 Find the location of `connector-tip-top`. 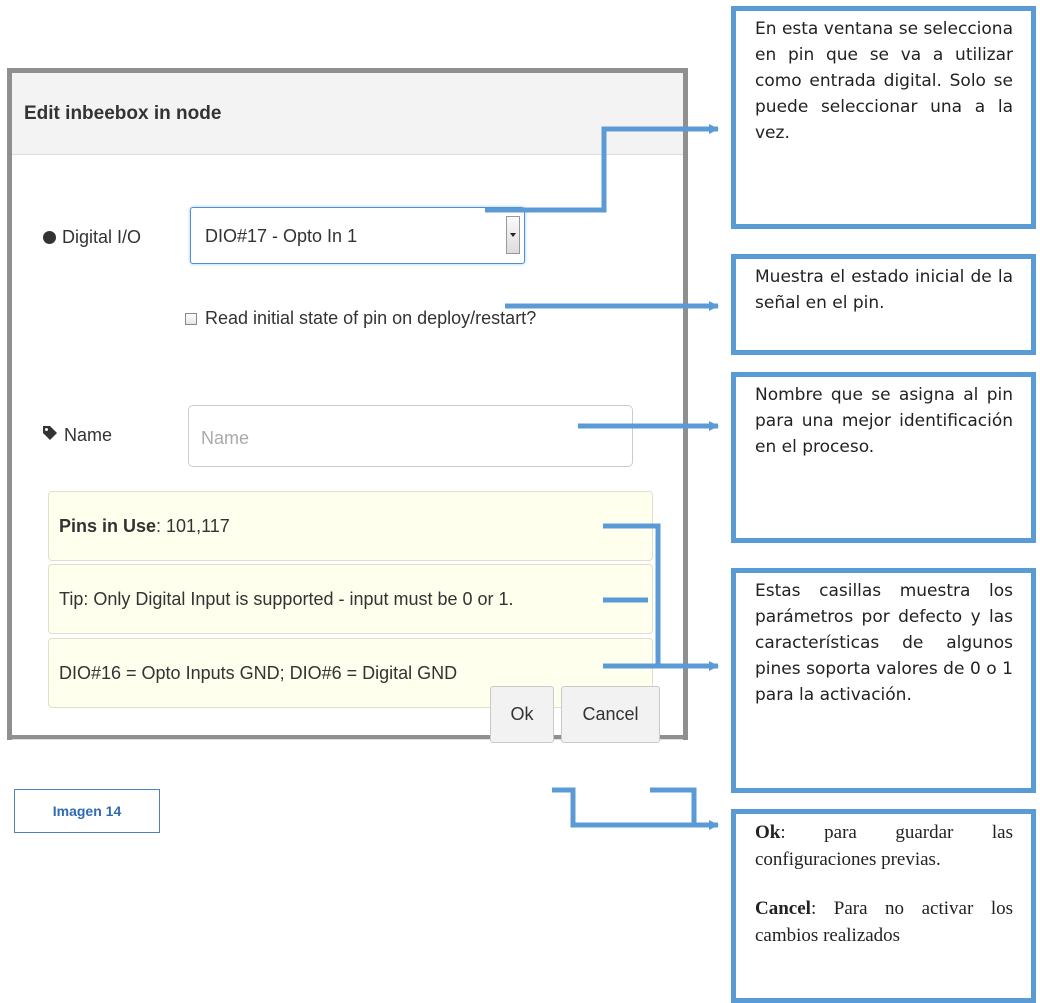

connector-tip-top is located at coordinates (632, 594).